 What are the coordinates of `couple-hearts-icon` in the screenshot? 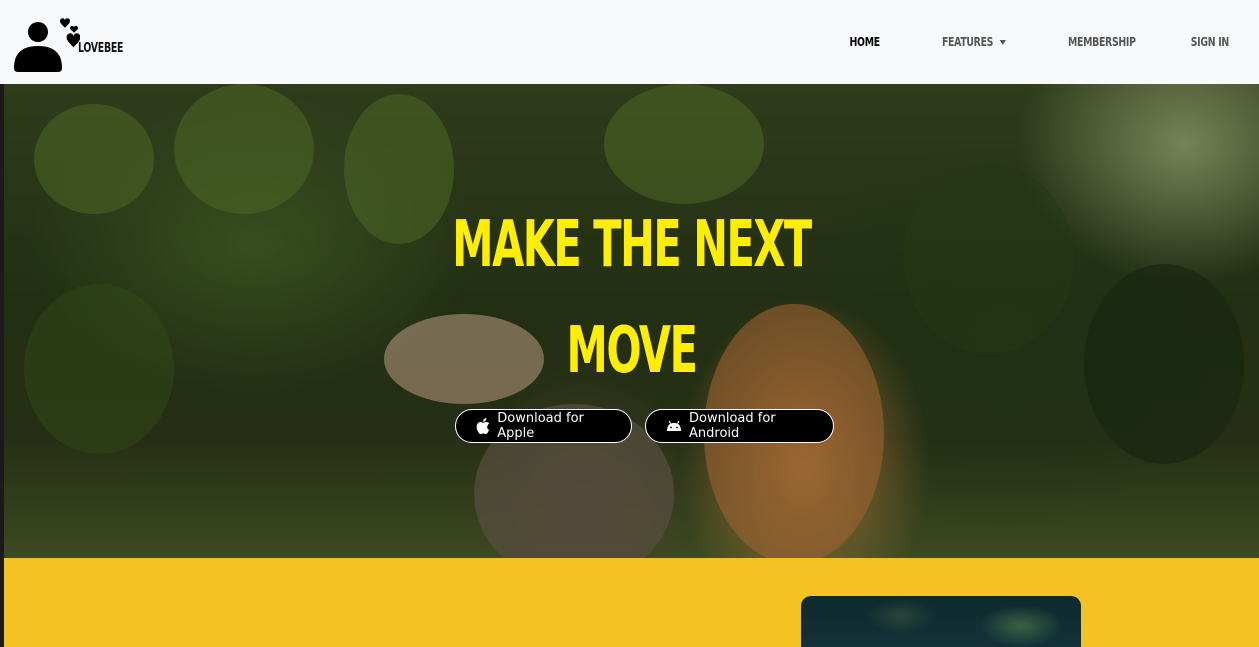 It's located at (47, 44).